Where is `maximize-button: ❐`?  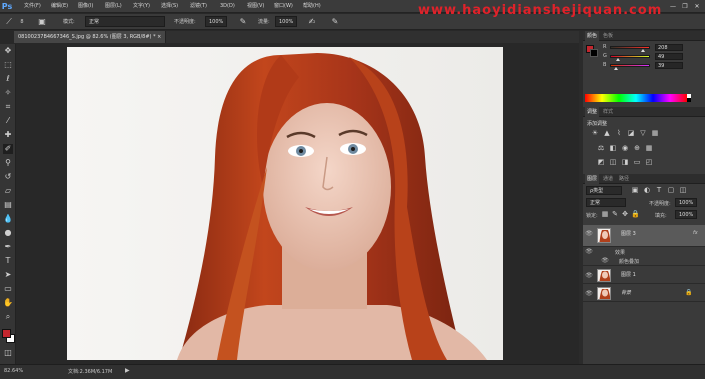 maximize-button: ❐ is located at coordinates (685, 6).